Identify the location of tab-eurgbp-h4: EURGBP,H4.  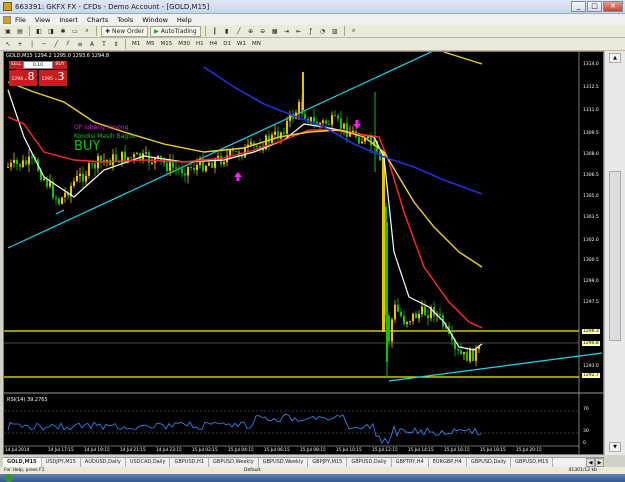
(448, 462).